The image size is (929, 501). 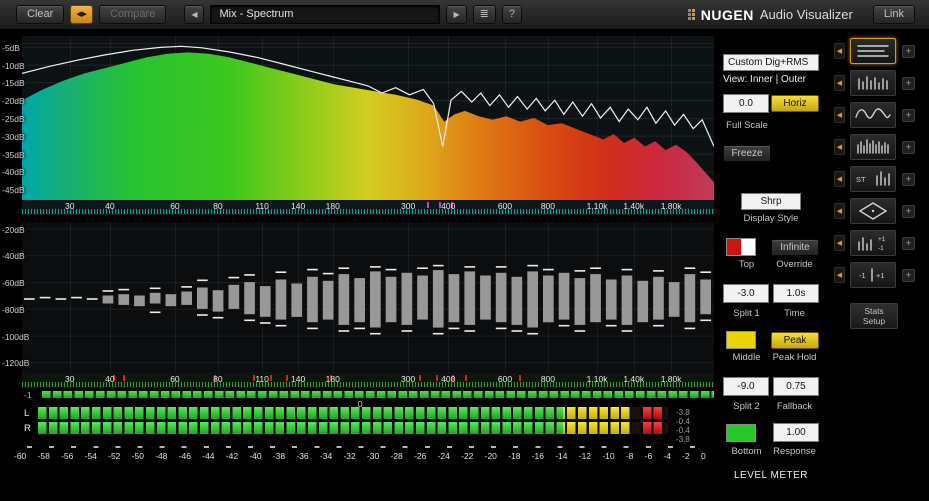 What do you see at coordinates (746, 386) in the screenshot?
I see `split2-input` at bounding box center [746, 386].